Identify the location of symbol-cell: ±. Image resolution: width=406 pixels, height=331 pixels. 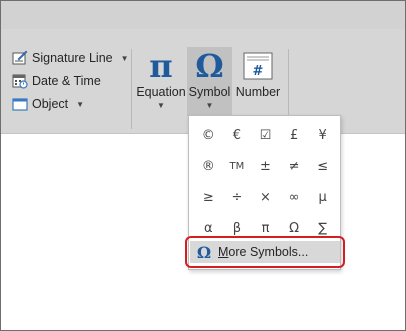
(265, 166).